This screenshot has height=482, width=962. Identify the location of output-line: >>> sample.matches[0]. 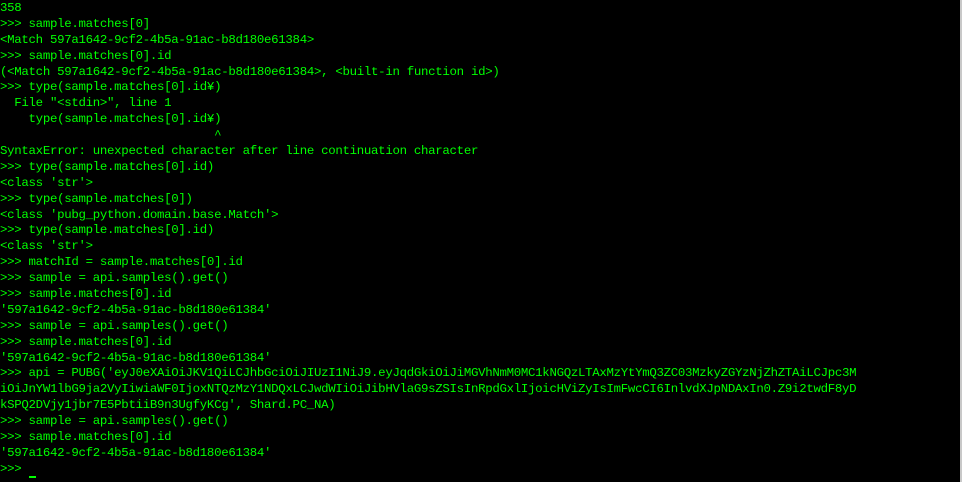
(75, 23).